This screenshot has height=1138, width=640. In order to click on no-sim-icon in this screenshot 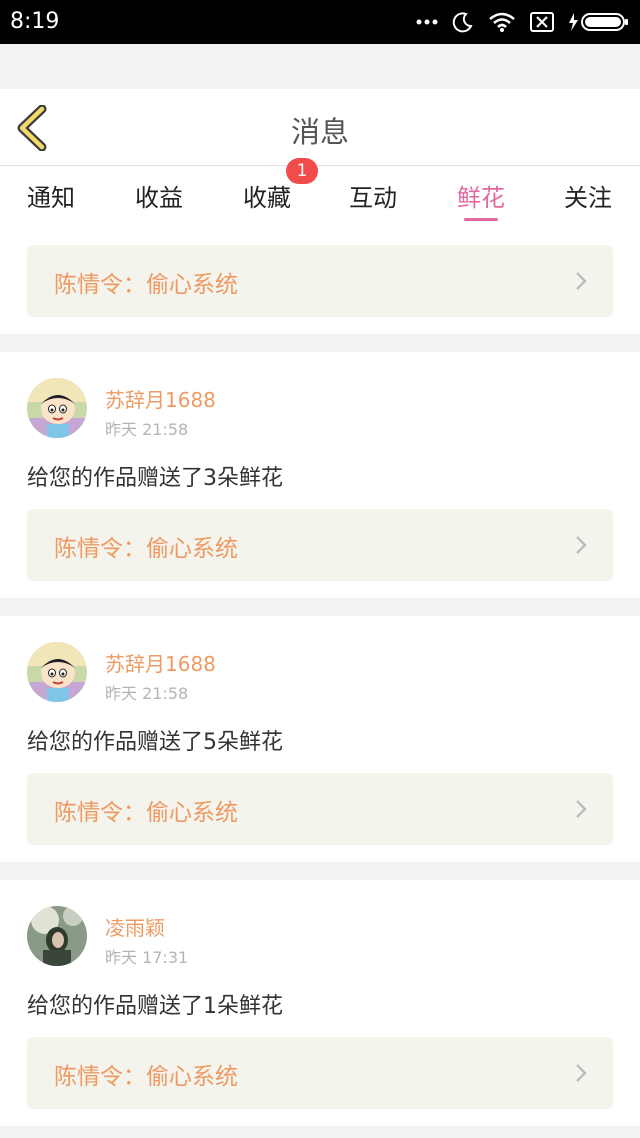, I will do `click(542, 22)`.